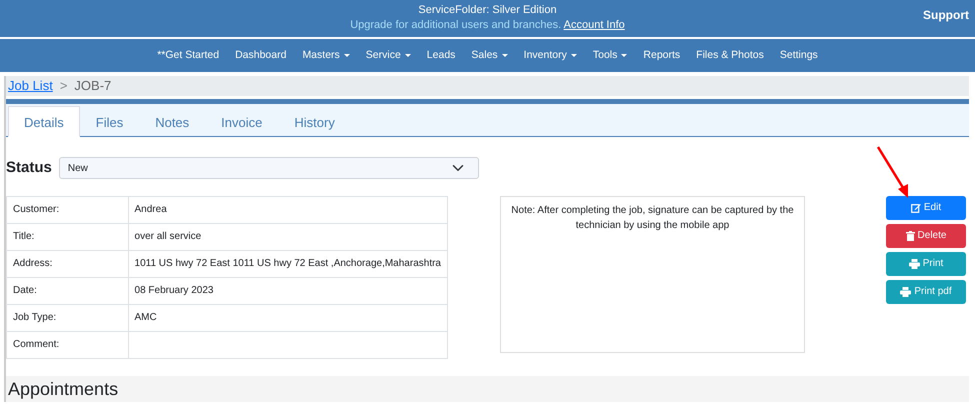  Describe the element at coordinates (730, 55) in the screenshot. I see `nav-link: Files & Photos` at that location.